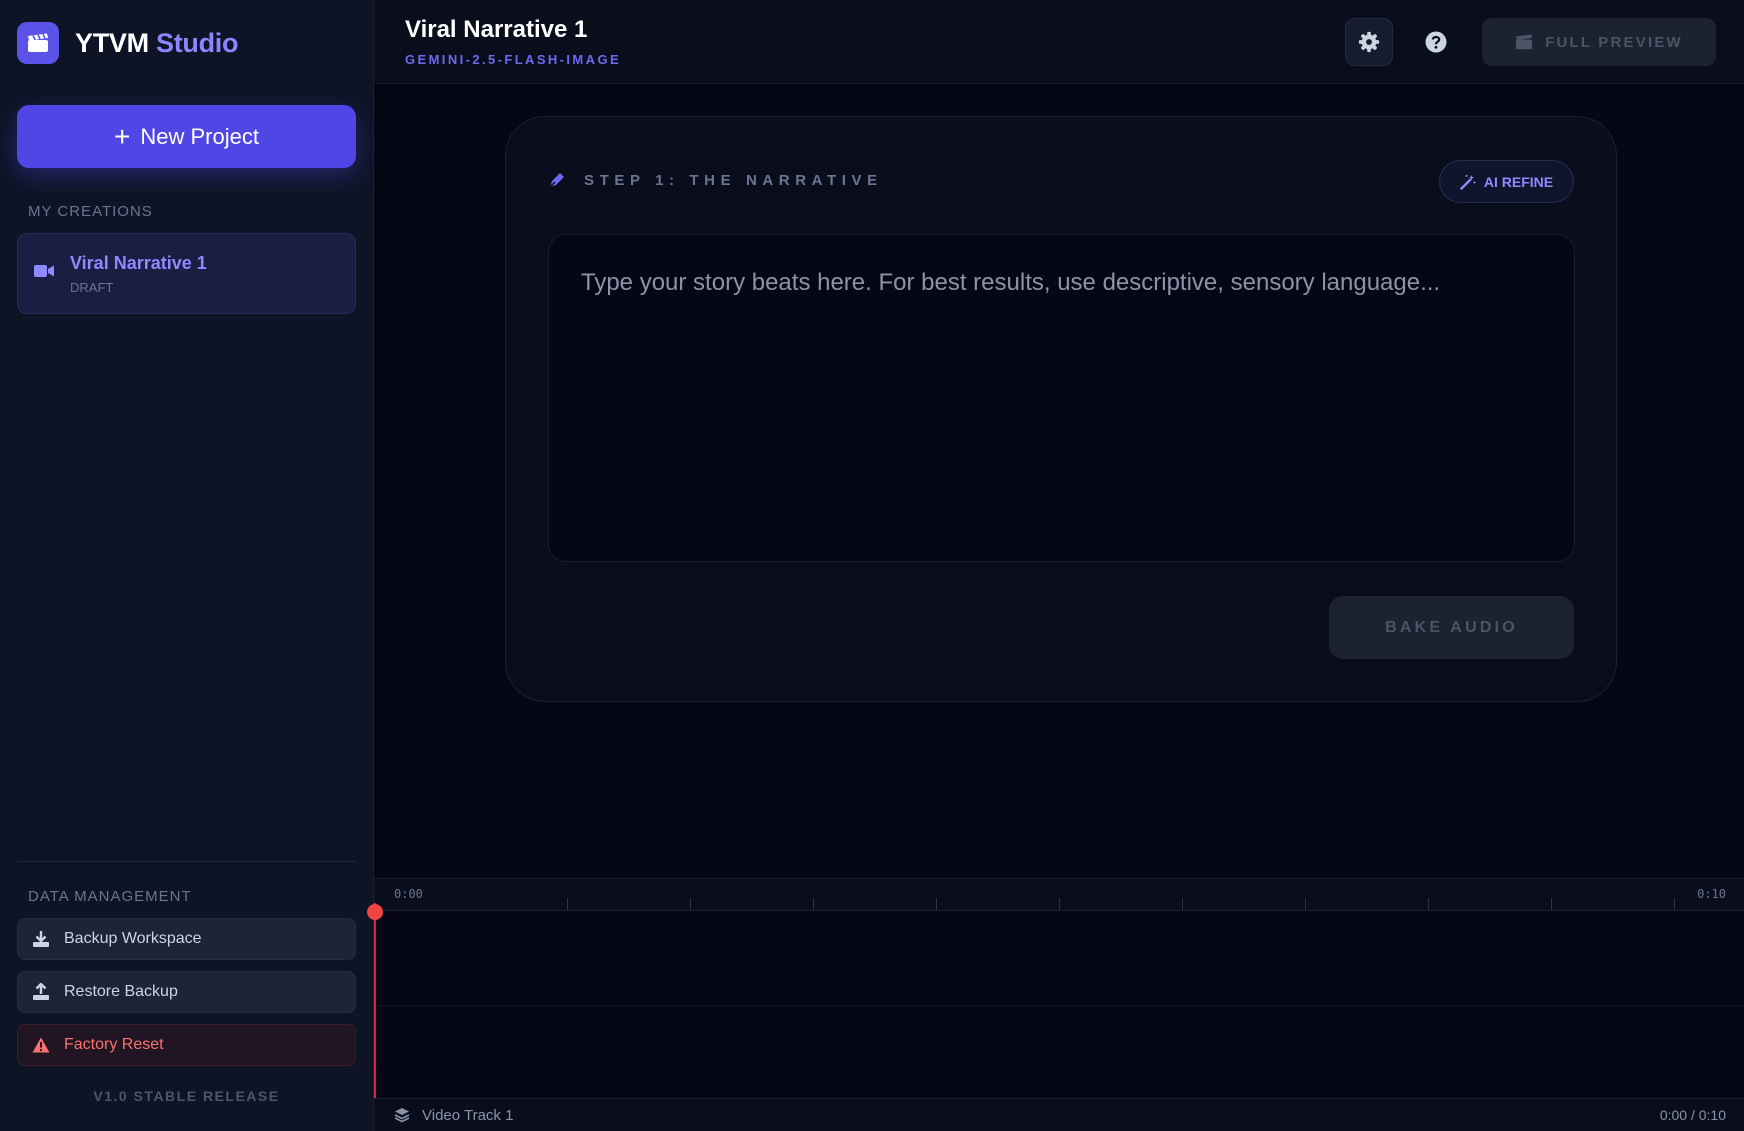  What do you see at coordinates (1059, 42) in the screenshot?
I see `top-bar: Viral Narrative 1 GEMINI-2.5-FLASH-IMAGE` at bounding box center [1059, 42].